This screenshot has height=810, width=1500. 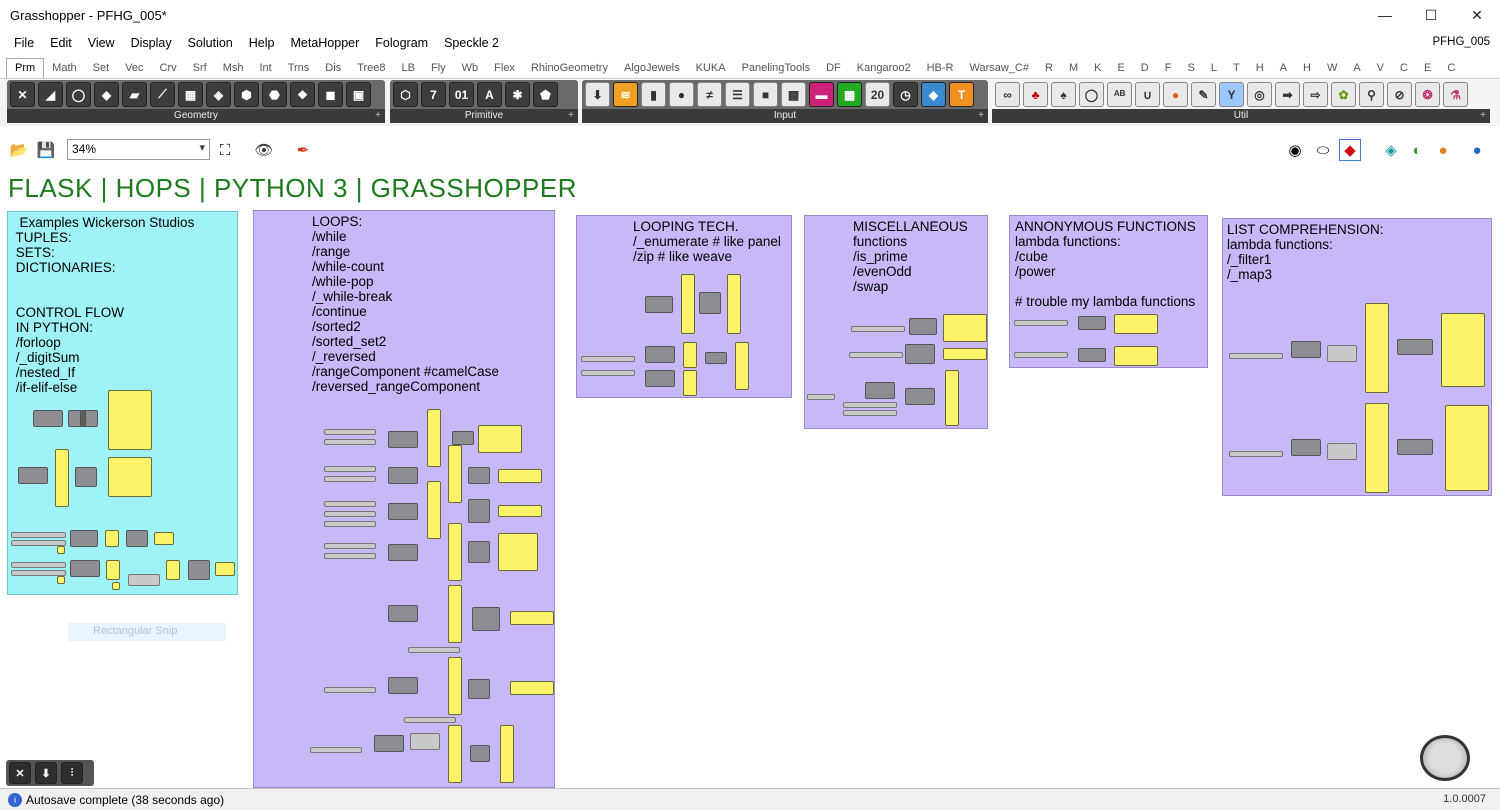 What do you see at coordinates (545, 94) in the screenshot?
I see `data-param-icon: ⬟` at bounding box center [545, 94].